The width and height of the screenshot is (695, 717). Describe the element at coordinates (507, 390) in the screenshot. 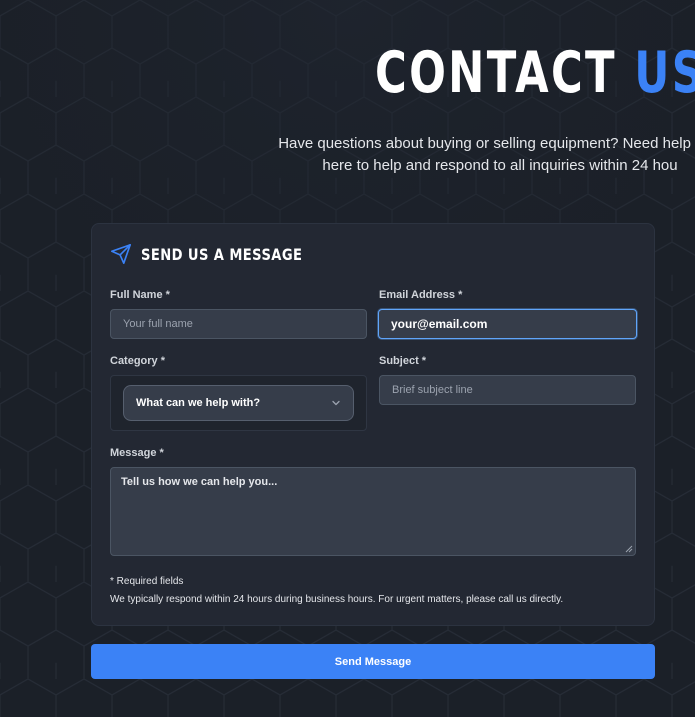

I see `subject-input` at that location.